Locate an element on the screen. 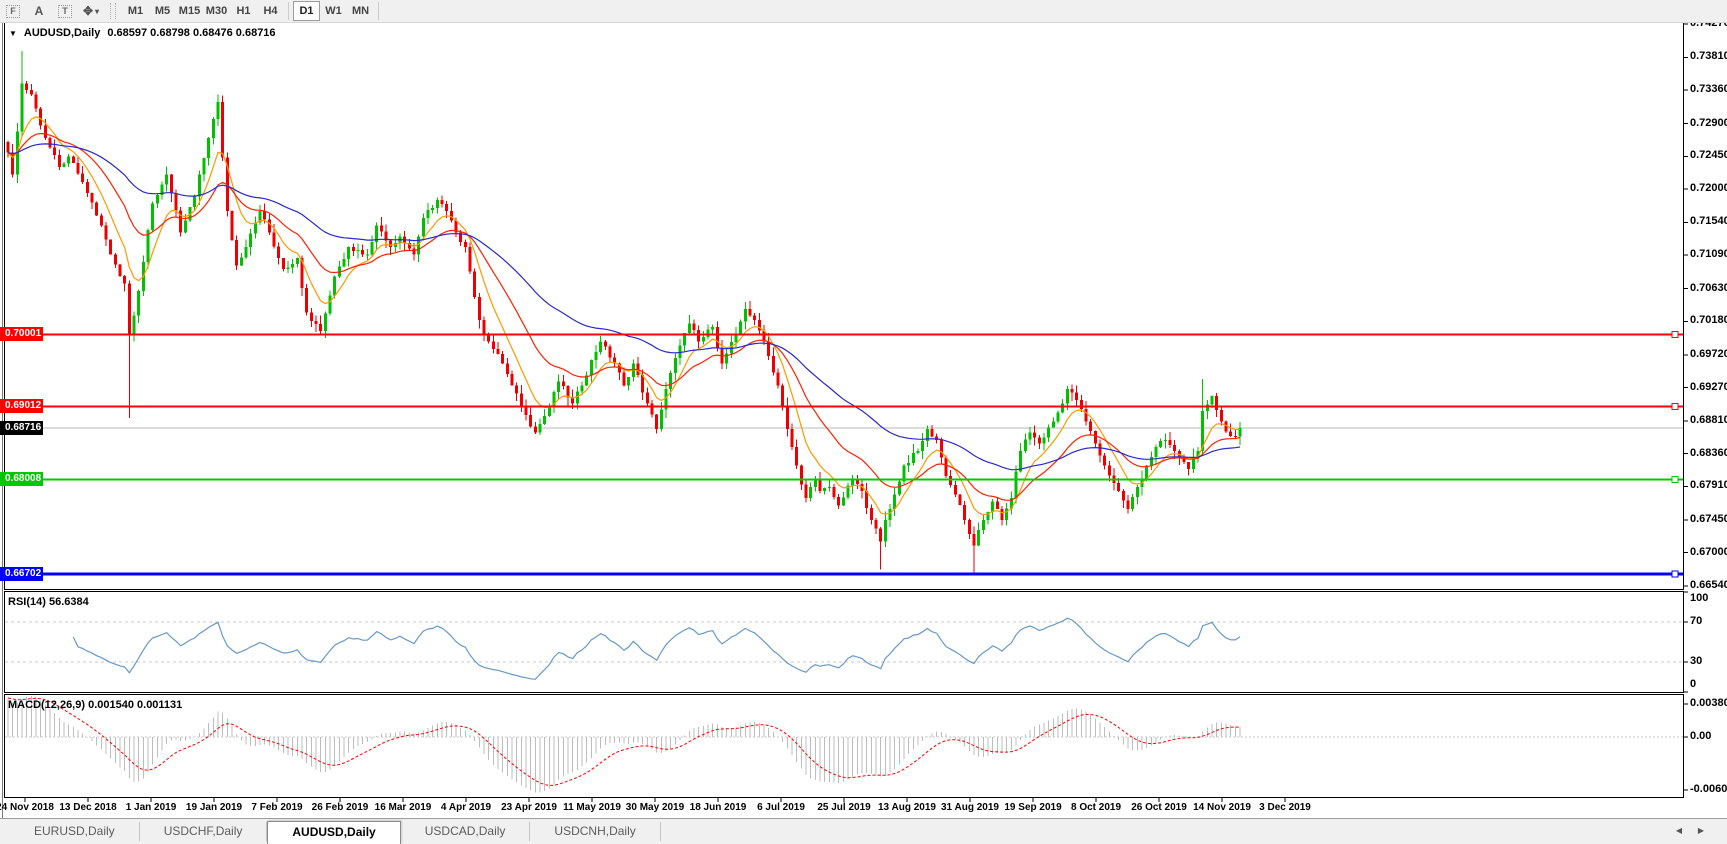 This screenshot has width=1727, height=844. indicators-grid-icon: F is located at coordinates (13, 11).